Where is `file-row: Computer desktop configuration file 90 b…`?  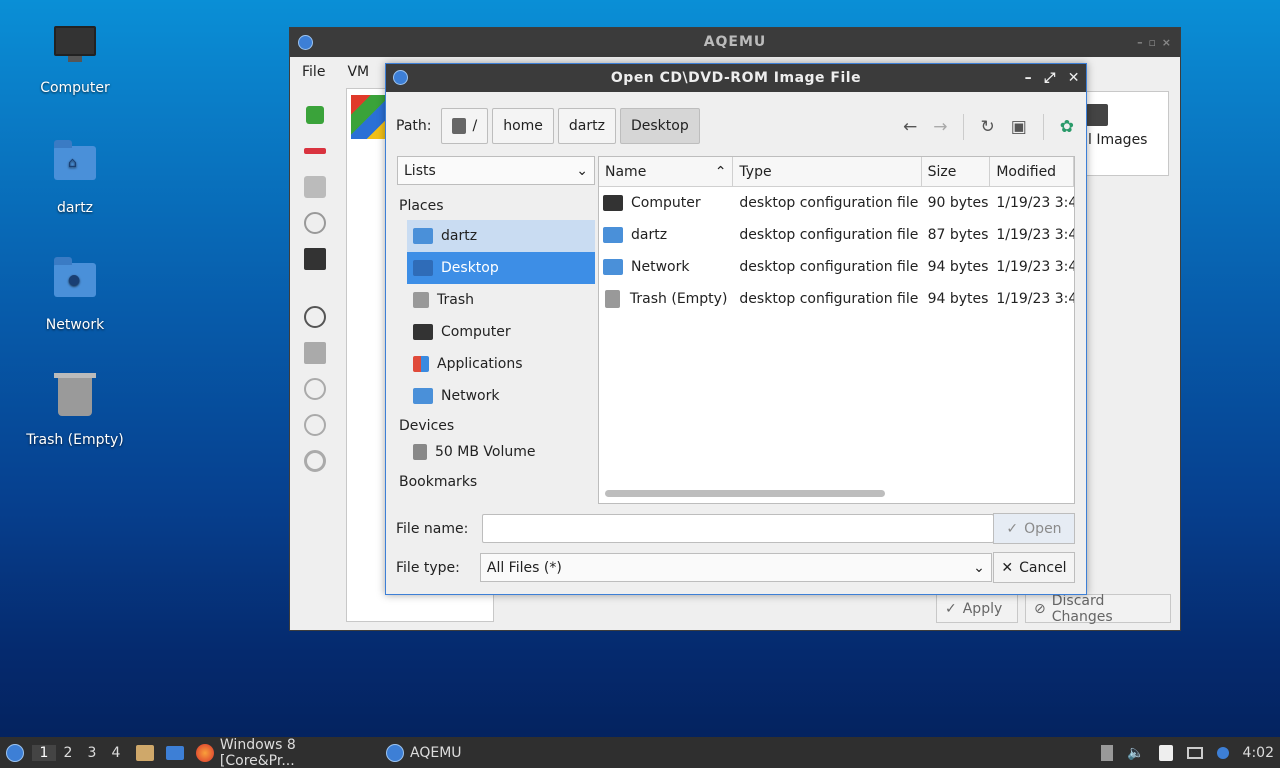 file-row: Computer desktop configuration file 90 b… is located at coordinates (836, 203).